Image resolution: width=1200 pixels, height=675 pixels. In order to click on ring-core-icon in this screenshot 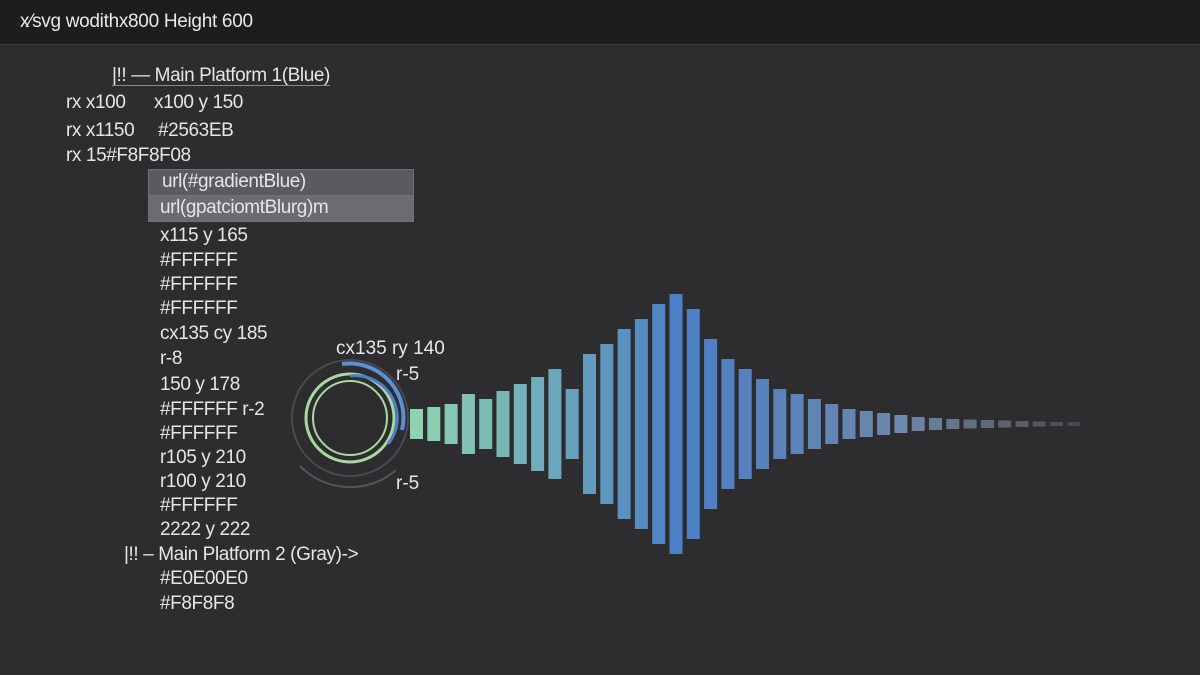, I will do `click(350, 418)`.